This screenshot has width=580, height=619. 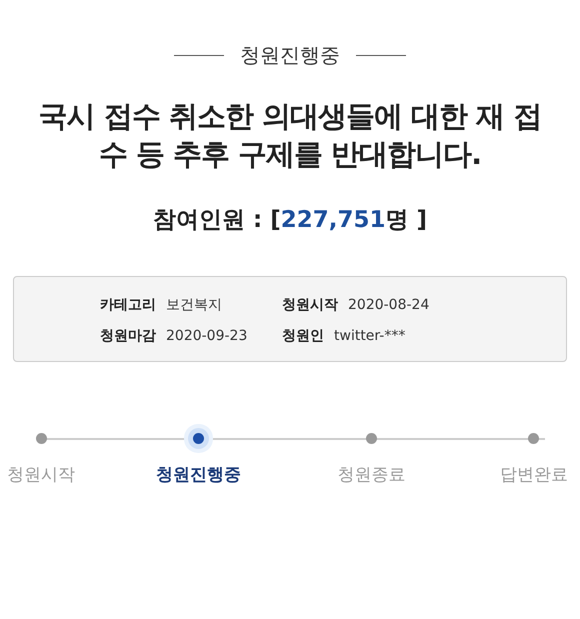 What do you see at coordinates (371, 475) in the screenshot?
I see `step-label: 청원종료` at bounding box center [371, 475].